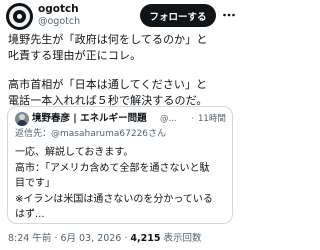 The image size is (320, 250). What do you see at coordinates (114, 199) in the screenshot?
I see `quote-line: ※イランは米国は通さないのを分かっている` at bounding box center [114, 199].